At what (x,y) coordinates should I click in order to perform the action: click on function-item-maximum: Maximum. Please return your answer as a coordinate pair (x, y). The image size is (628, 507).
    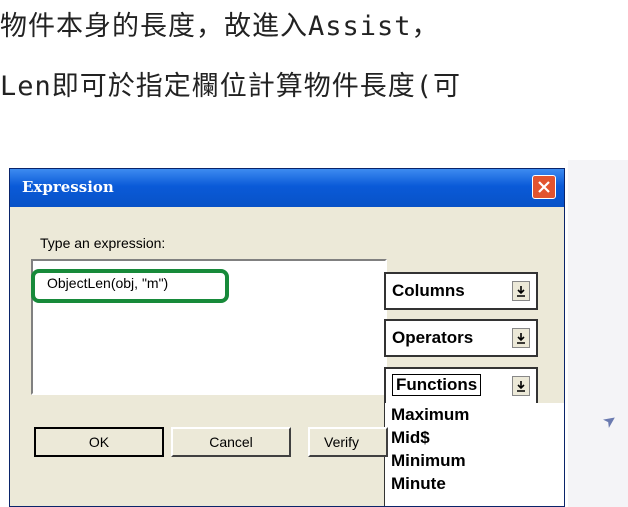
    Looking at the image, I should click on (474, 414).